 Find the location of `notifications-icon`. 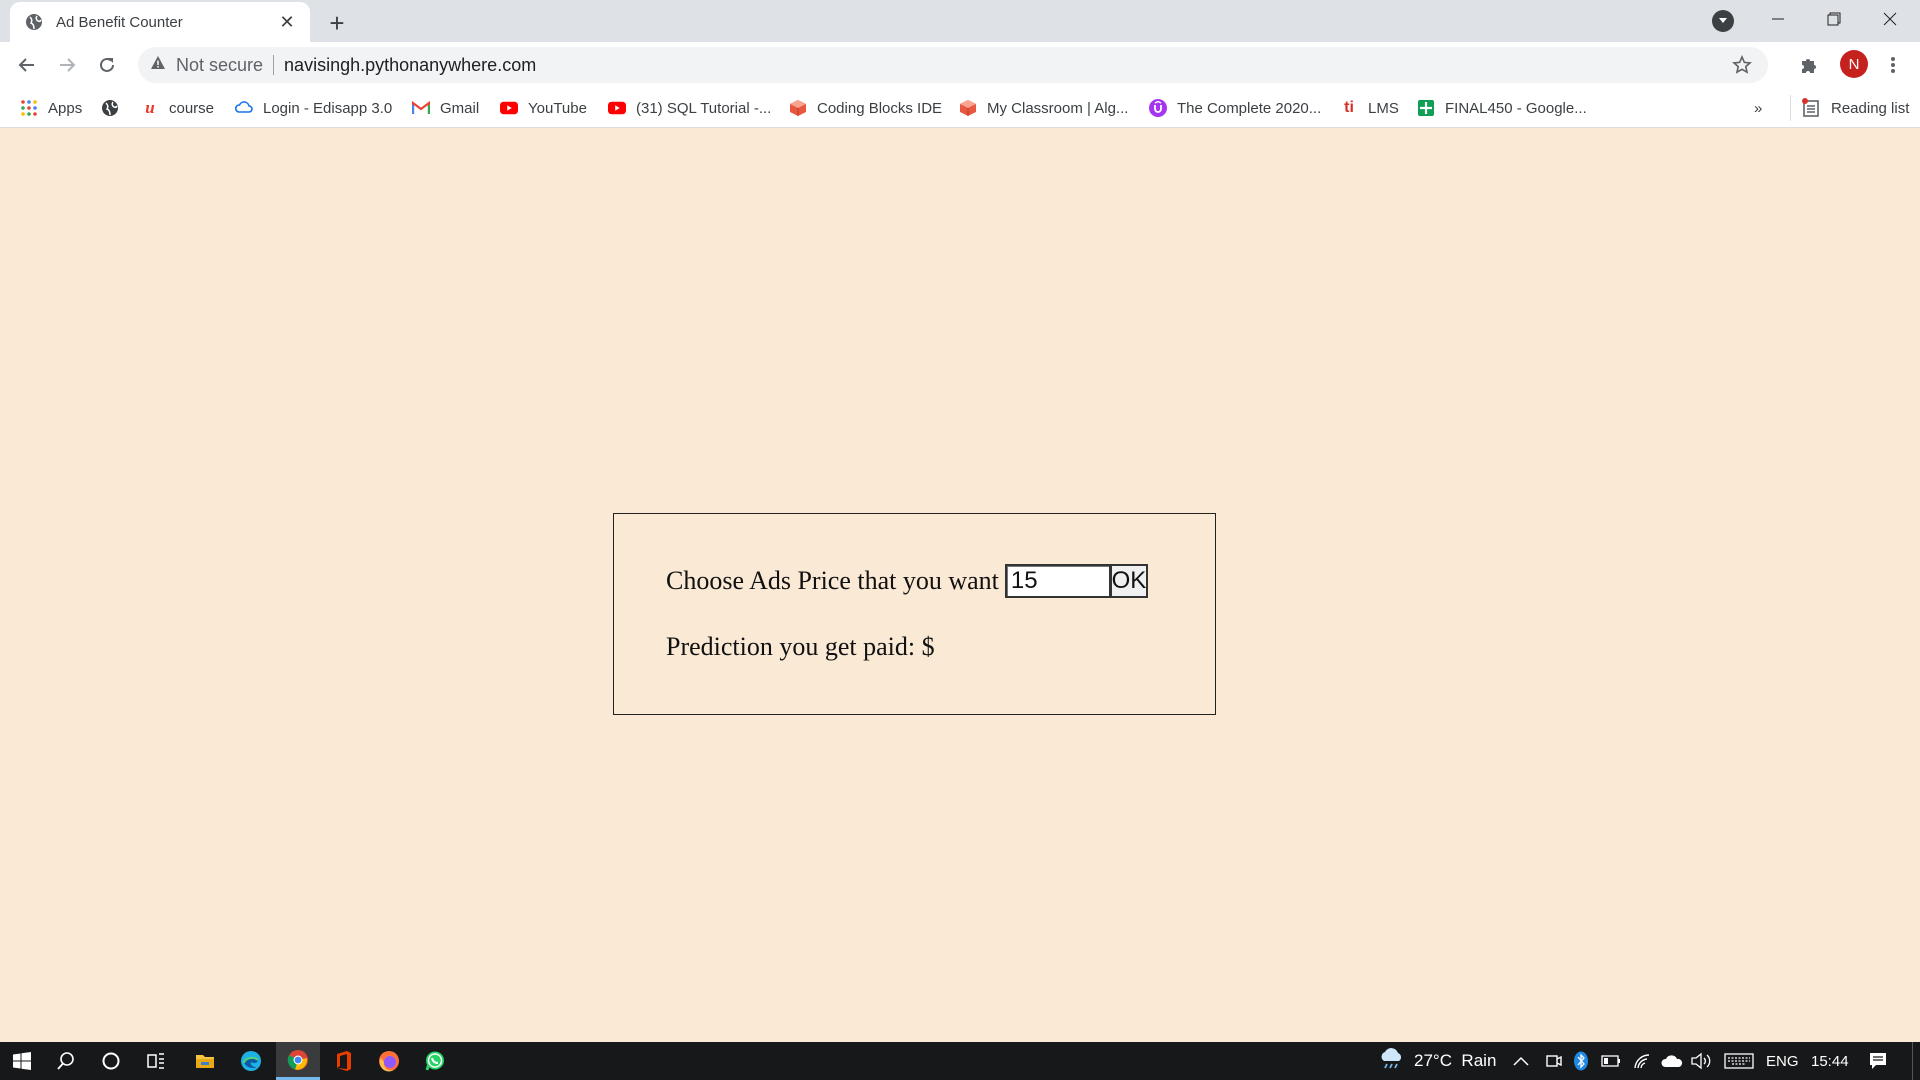

notifications-icon is located at coordinates (1878, 1061).